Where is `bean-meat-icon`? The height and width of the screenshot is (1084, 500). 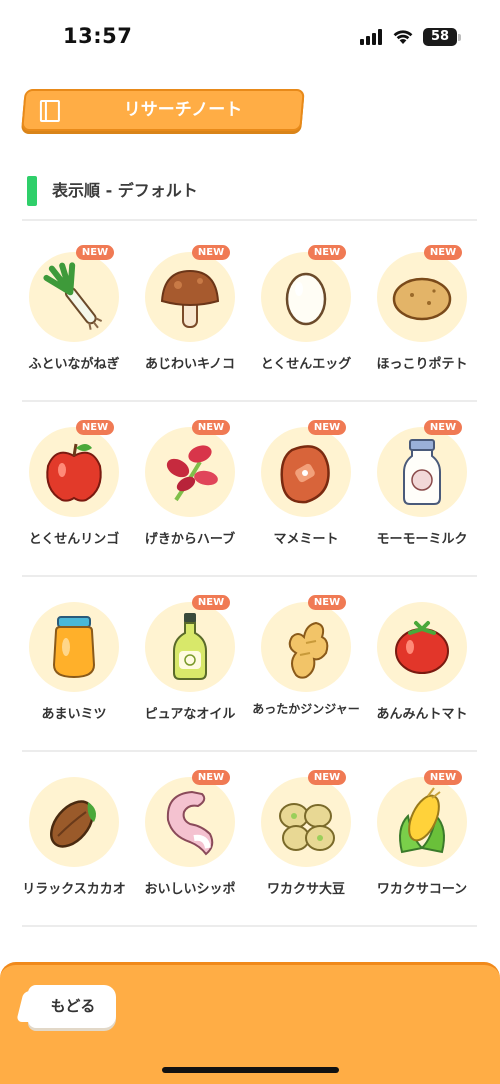 bean-meat-icon is located at coordinates (305, 474).